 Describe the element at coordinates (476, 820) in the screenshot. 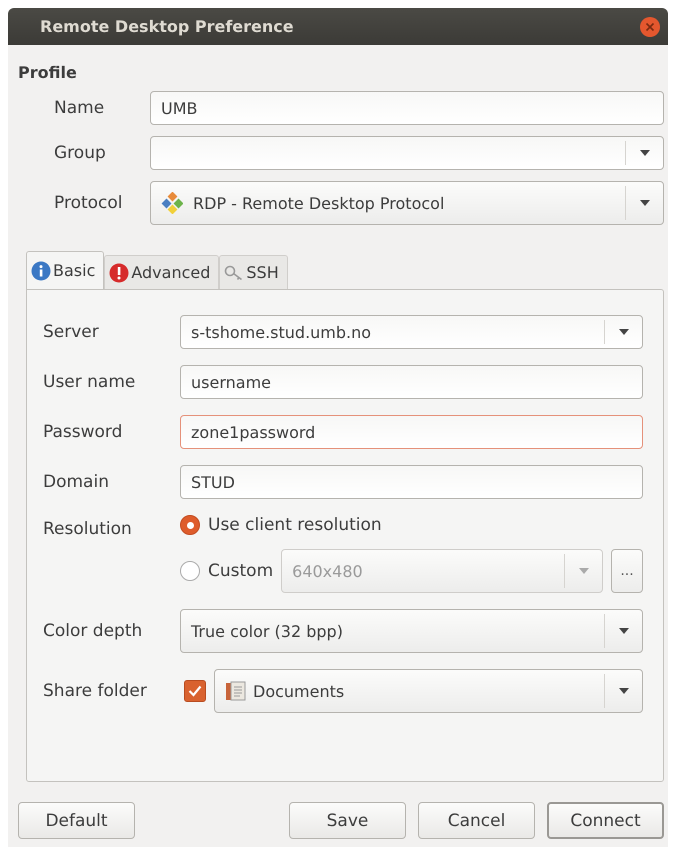

I see `dialog-button: Cancel` at that location.